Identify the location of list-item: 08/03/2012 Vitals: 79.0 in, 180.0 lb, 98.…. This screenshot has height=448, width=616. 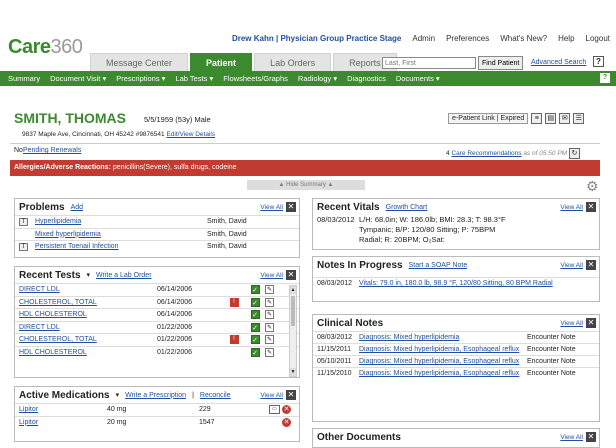
(456, 283).